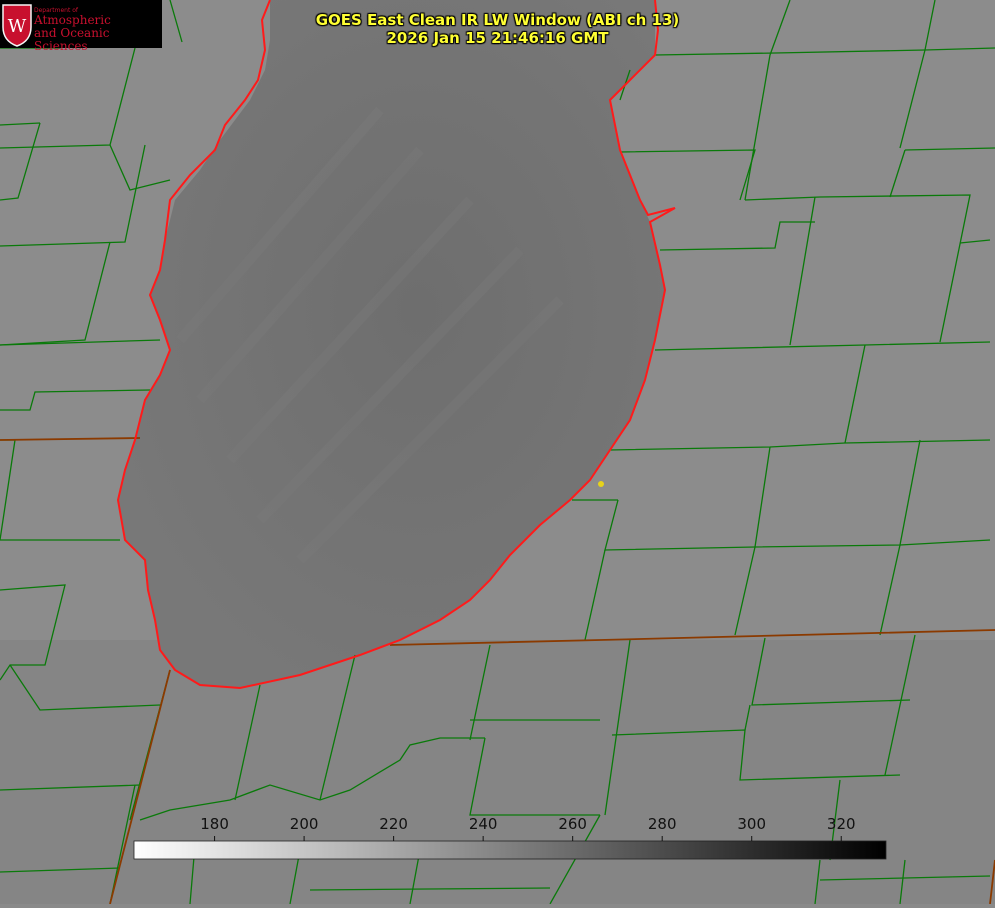  I want to click on colorbar-gradient, so click(510, 850).